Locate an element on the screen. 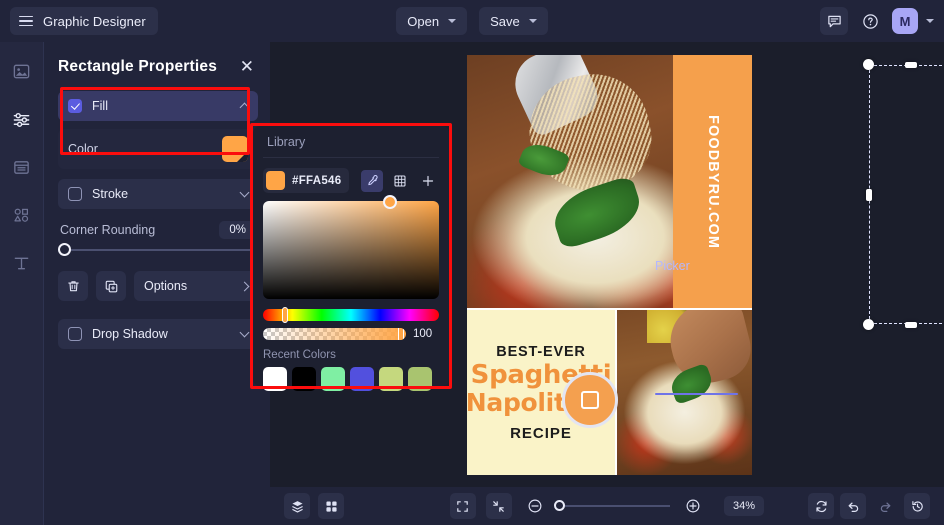 This screenshot has width=944, height=525. chevron-right-icon is located at coordinates (244, 286).